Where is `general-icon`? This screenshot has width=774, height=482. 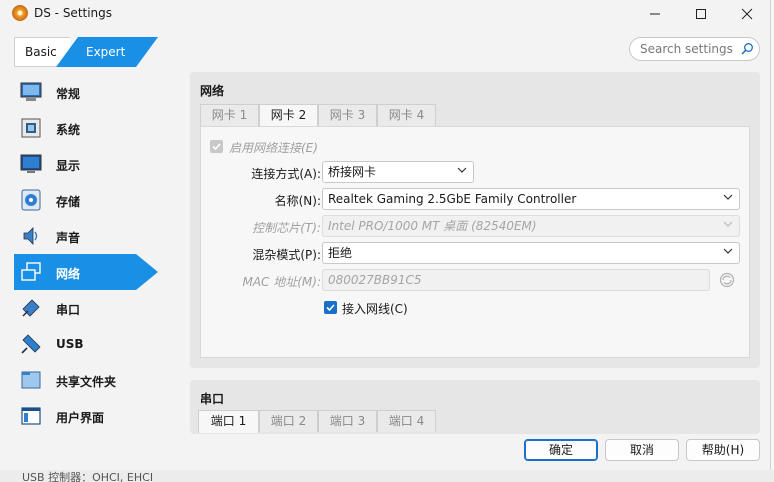
general-icon is located at coordinates (31, 91).